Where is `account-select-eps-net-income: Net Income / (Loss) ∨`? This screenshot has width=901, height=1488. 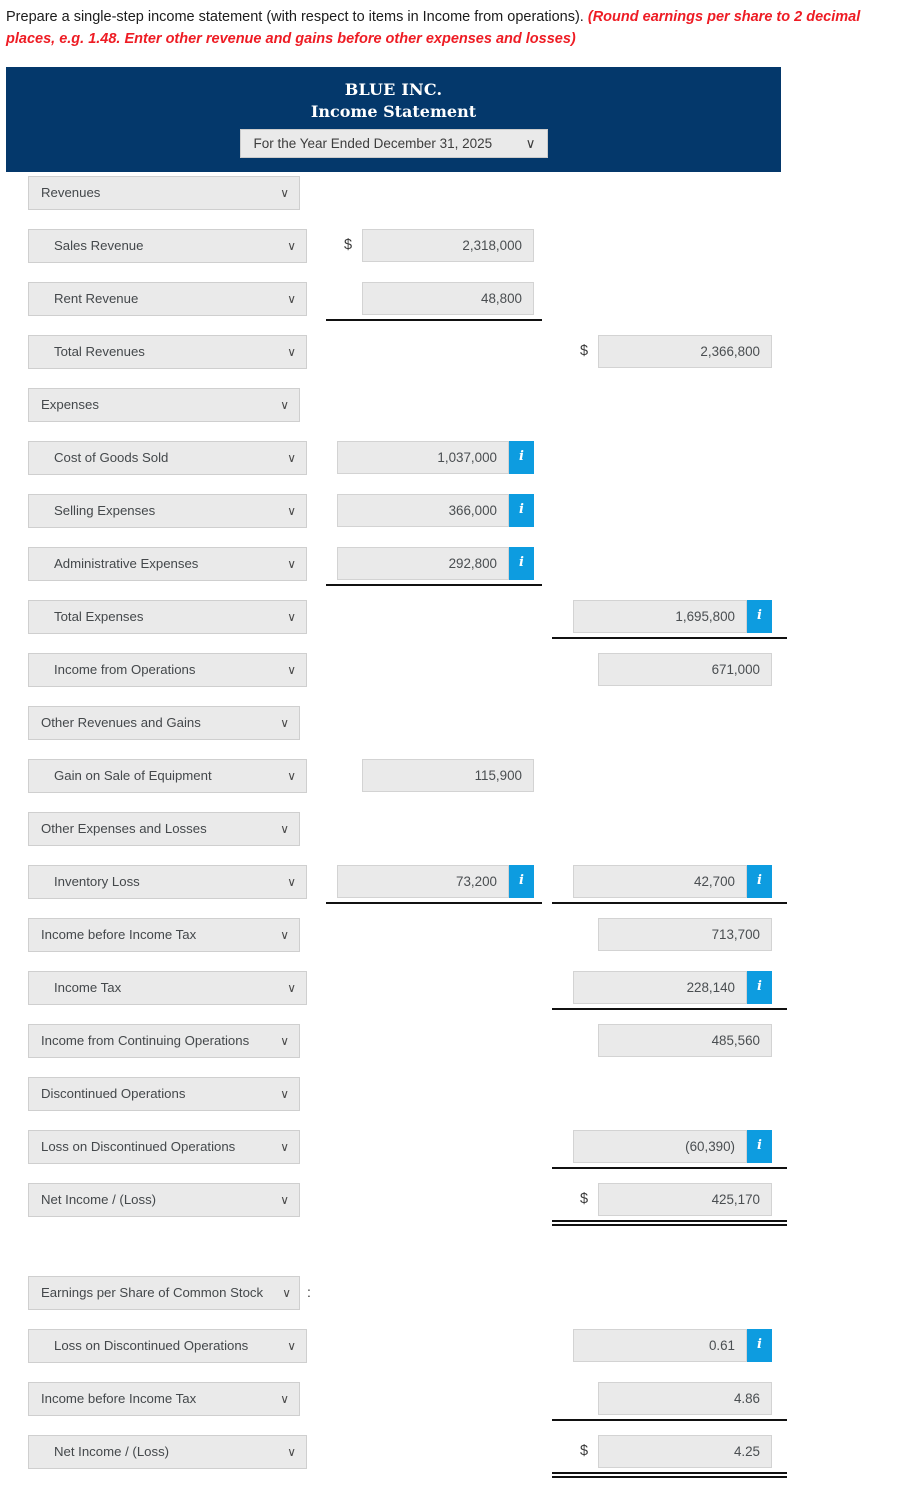 account-select-eps-net-income: Net Income / (Loss) ∨ is located at coordinates (167, 1452).